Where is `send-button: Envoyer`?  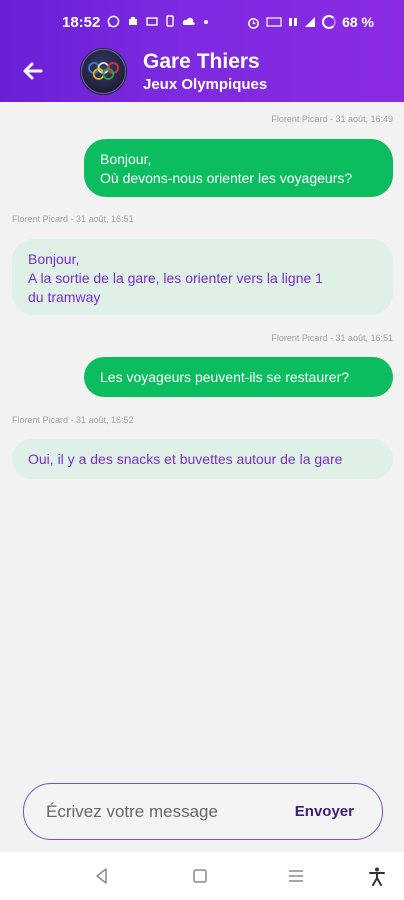 send-button: Envoyer is located at coordinates (324, 811).